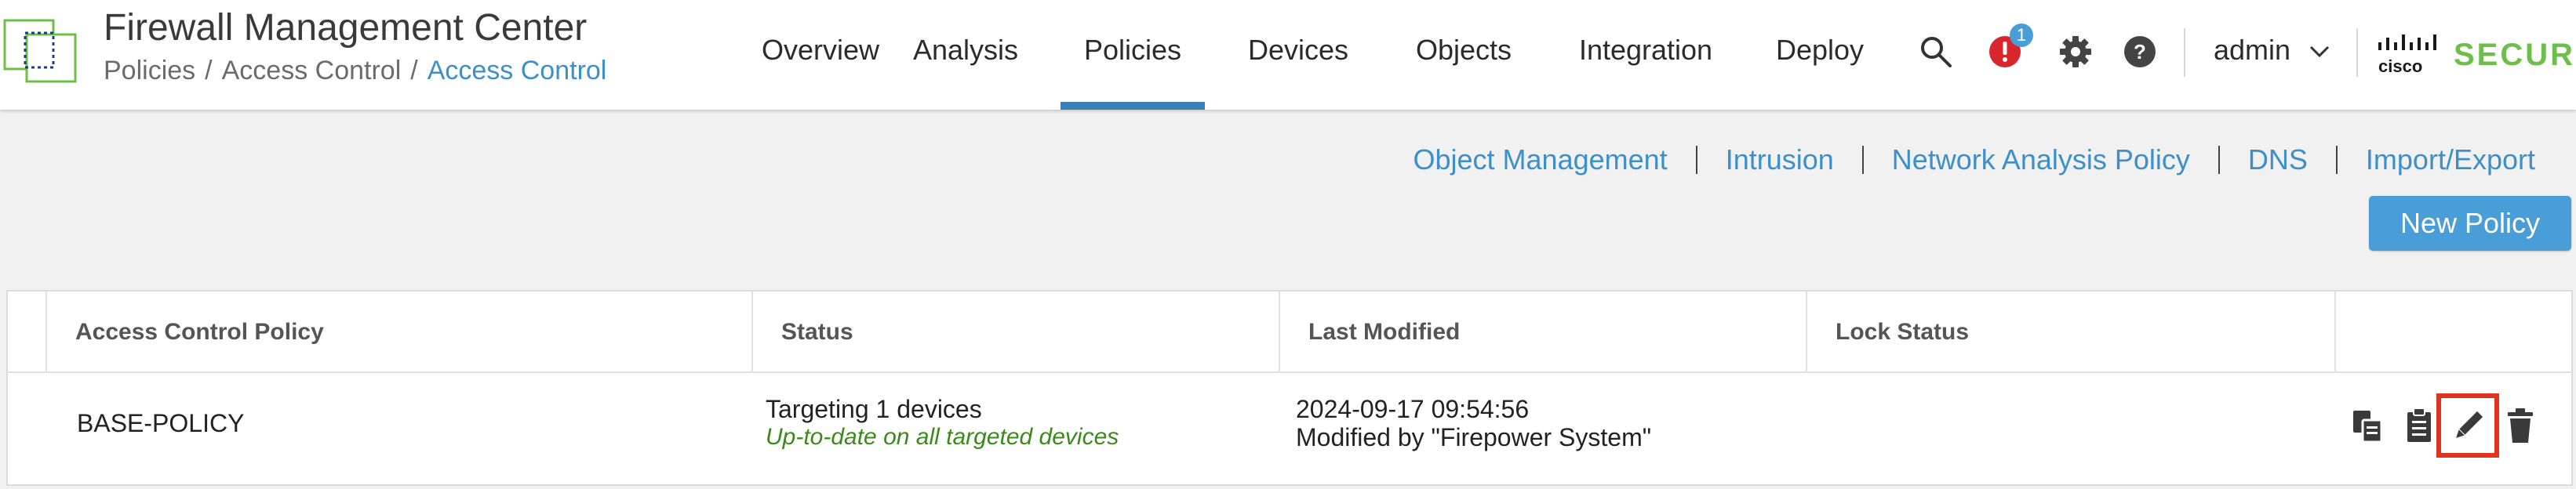 The image size is (2576, 489). I want to click on policy-name: BASE-POLICY, so click(160, 423).